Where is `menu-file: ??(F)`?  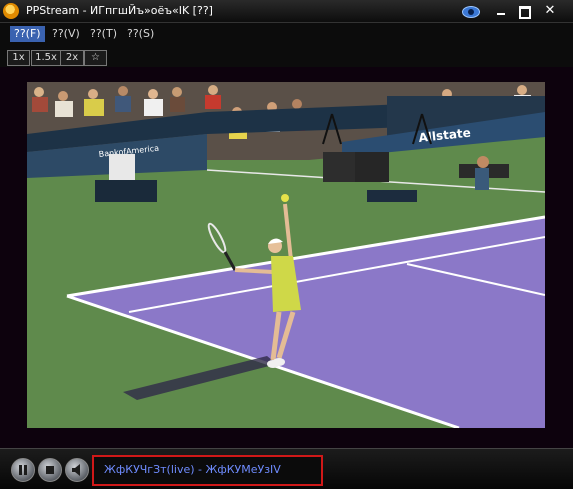
menu-file: ??(F) is located at coordinates (27, 34).